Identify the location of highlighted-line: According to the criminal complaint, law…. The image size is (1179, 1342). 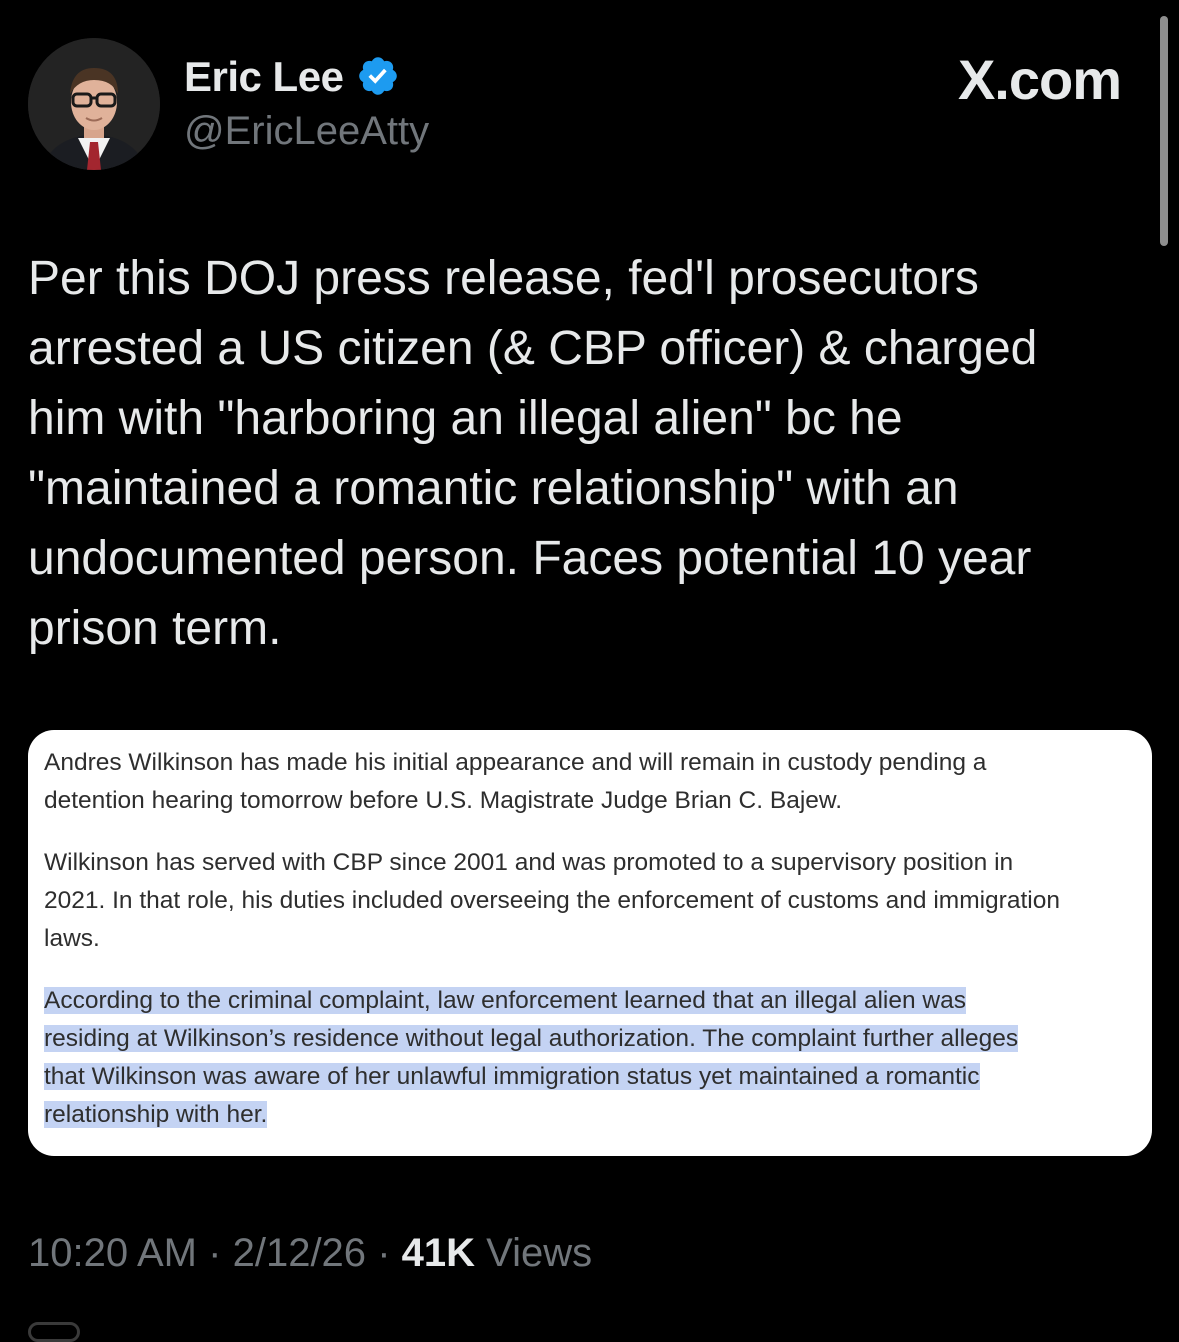
(505, 1000).